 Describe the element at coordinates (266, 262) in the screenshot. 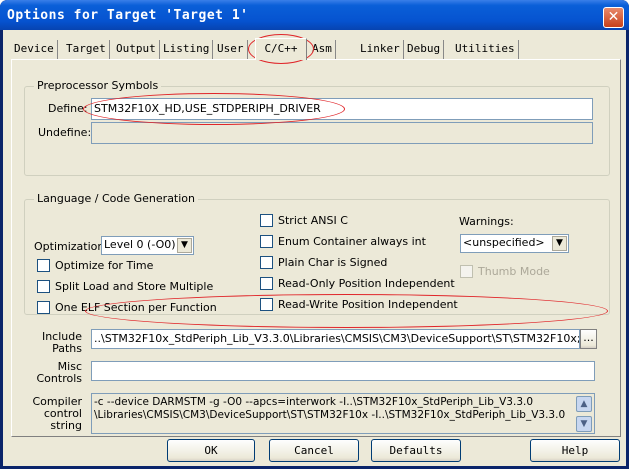

I see `plain-char-signed-checkbox` at that location.